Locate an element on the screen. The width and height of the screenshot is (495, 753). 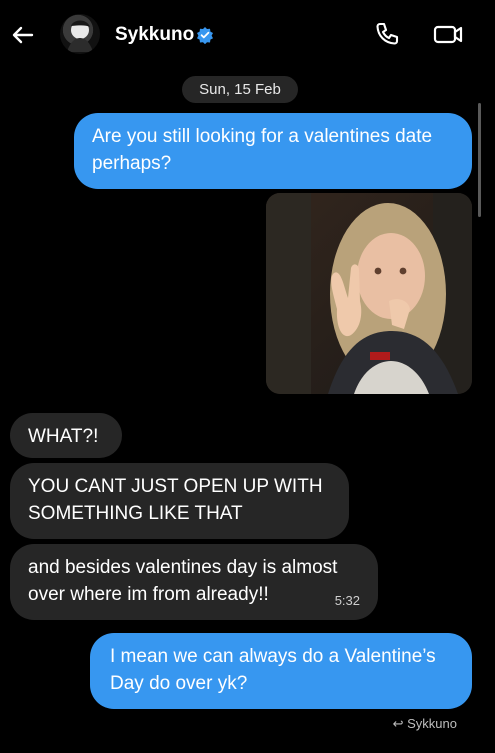
avatar is located at coordinates (80, 34).